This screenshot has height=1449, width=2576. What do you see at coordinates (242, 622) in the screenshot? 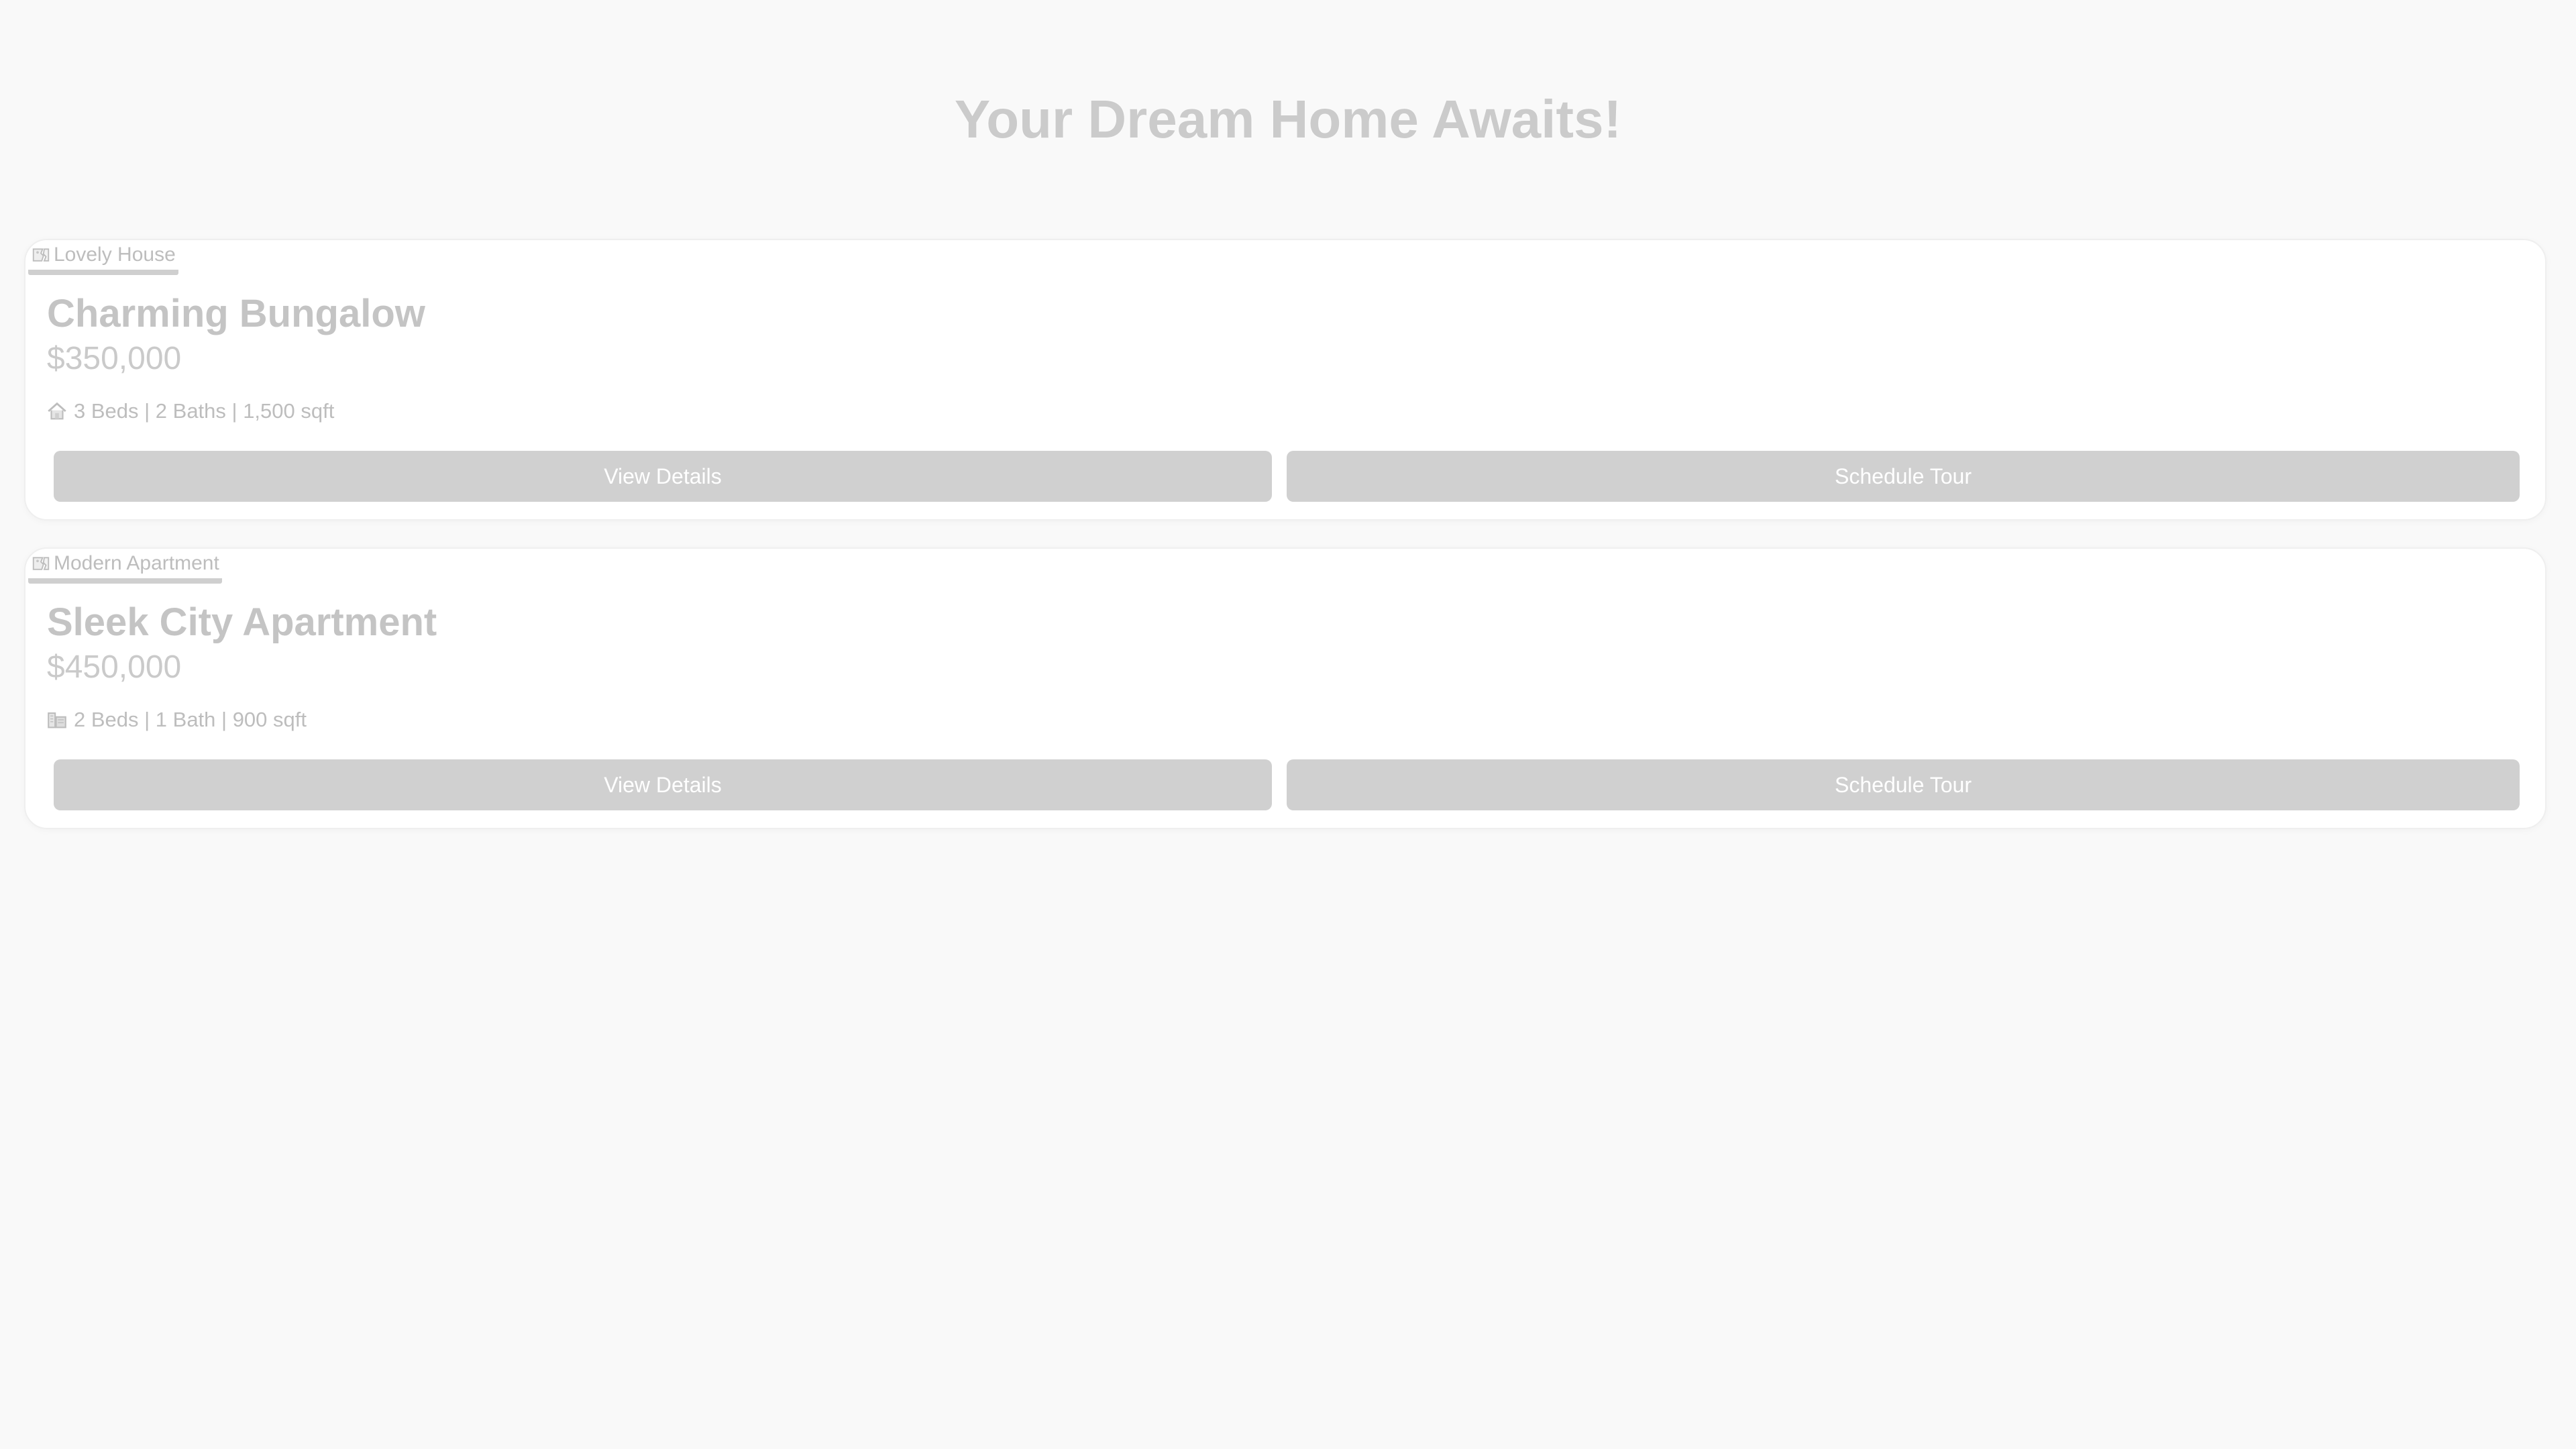
I see `listing-title: Sleek City Apartment` at bounding box center [242, 622].